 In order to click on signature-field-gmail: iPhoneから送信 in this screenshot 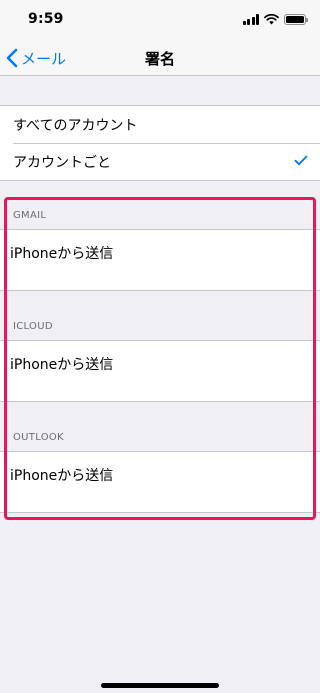, I will do `click(160, 260)`.